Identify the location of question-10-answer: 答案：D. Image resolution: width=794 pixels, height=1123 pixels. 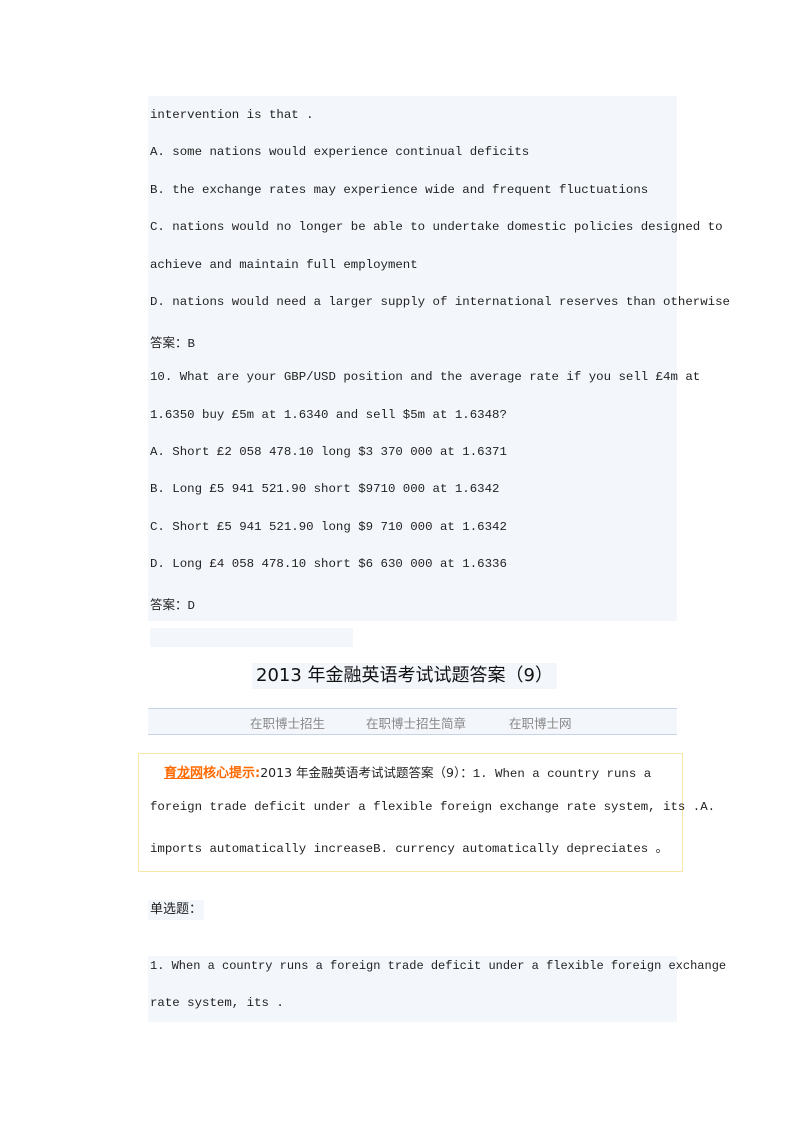
(172, 603).